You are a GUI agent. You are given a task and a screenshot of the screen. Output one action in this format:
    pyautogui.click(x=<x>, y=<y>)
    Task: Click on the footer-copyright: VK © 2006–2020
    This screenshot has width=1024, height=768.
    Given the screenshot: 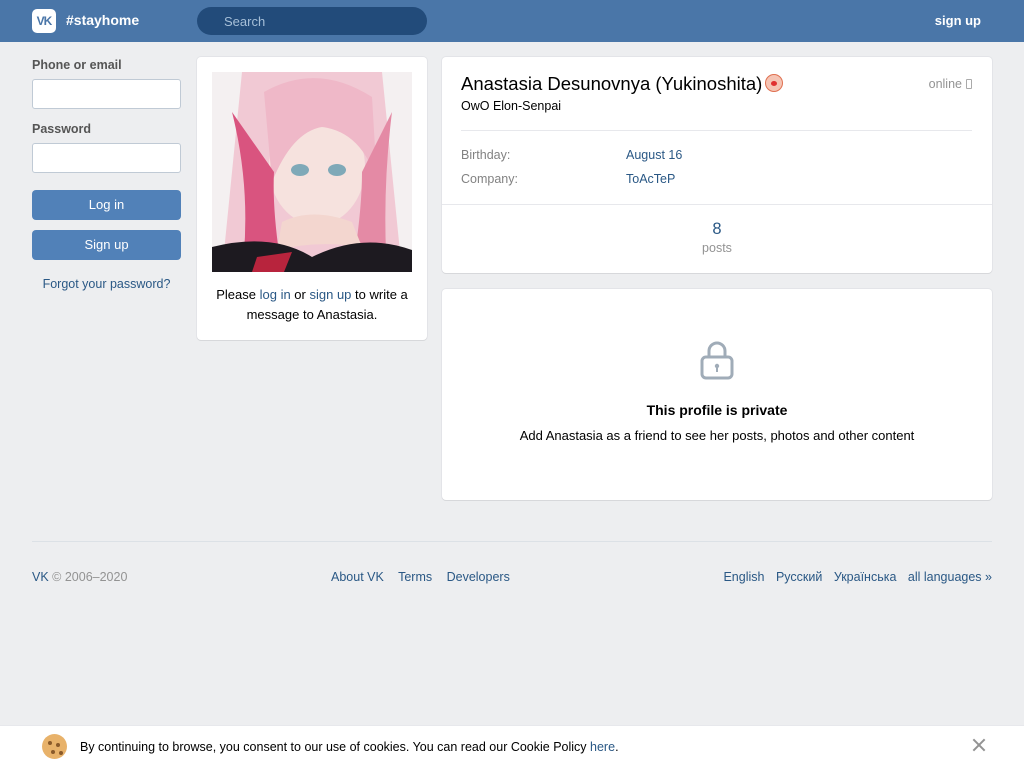 What is the action you would take?
    pyautogui.click(x=79, y=577)
    